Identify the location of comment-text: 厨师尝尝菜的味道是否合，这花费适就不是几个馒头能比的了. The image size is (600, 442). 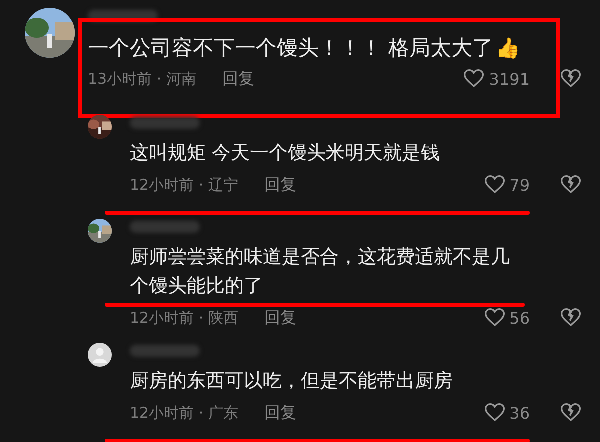
(320, 272).